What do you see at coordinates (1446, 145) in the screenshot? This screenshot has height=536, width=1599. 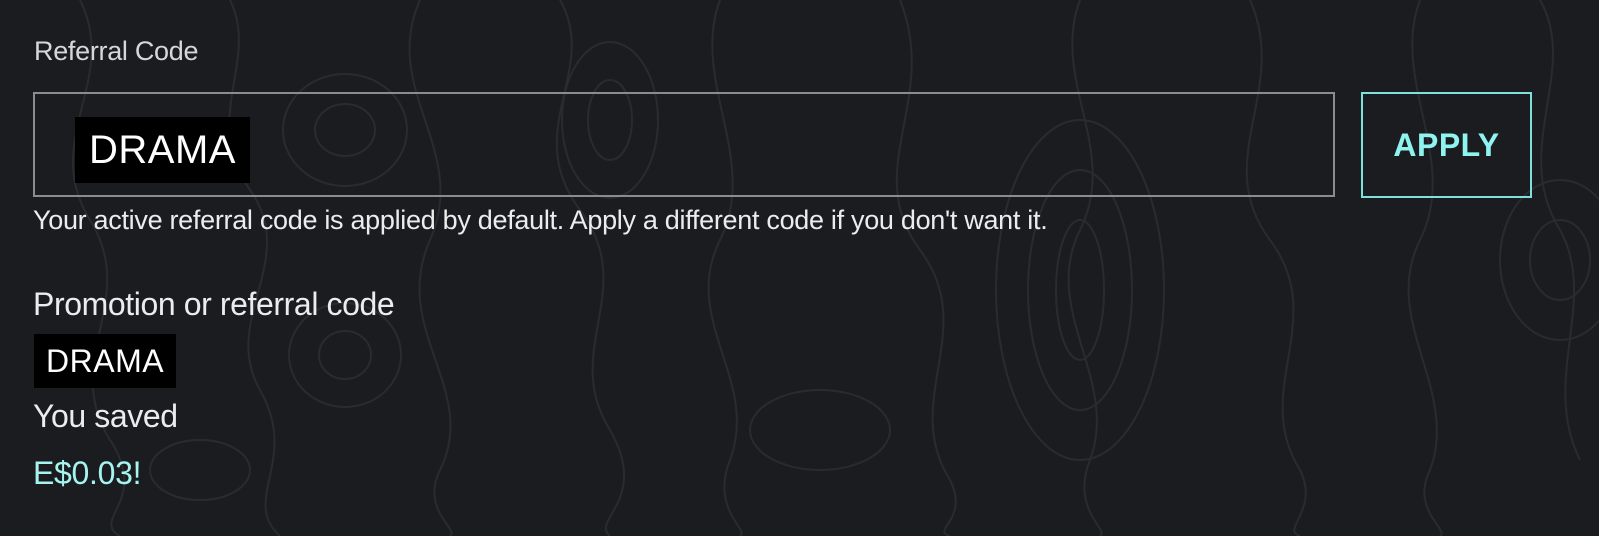 I see `apply-button: APPLY` at bounding box center [1446, 145].